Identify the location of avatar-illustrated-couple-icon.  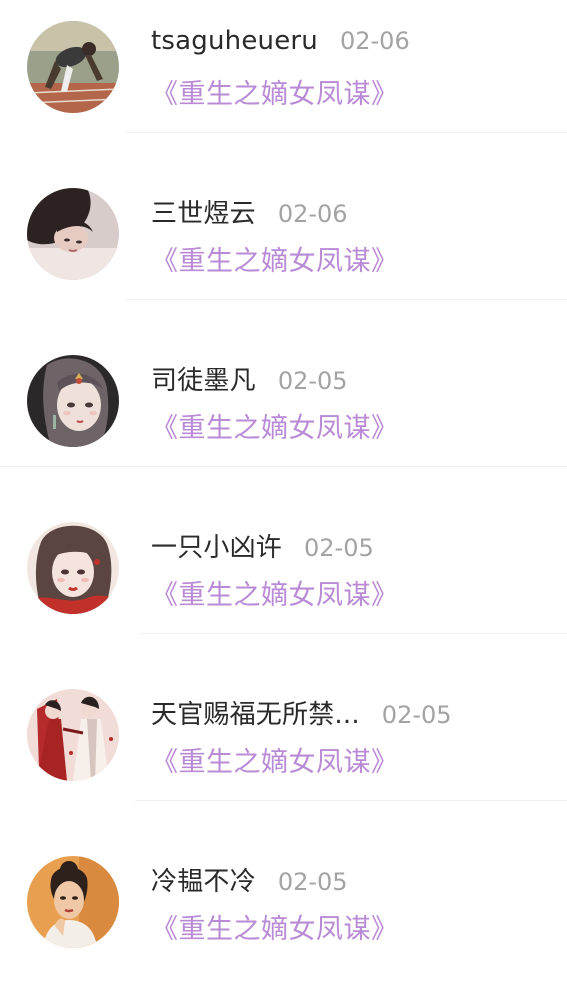
(73, 735).